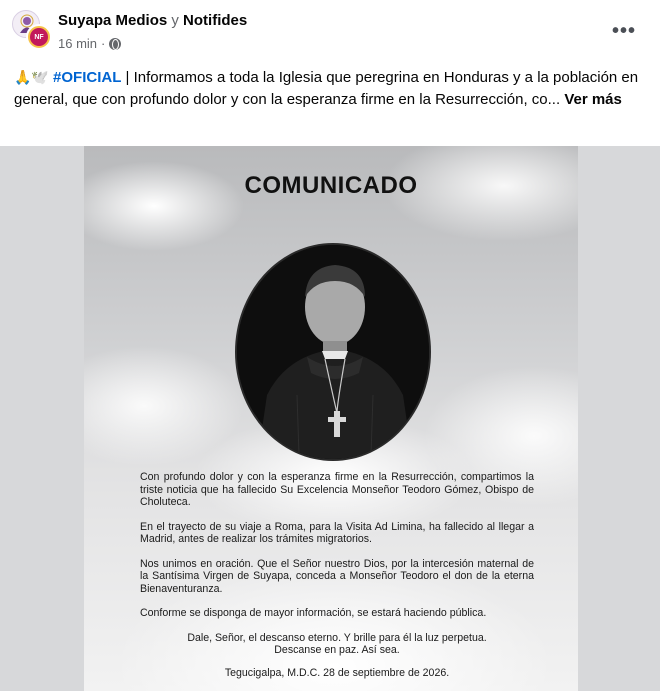 This screenshot has width=660, height=691. Describe the element at coordinates (77, 43) in the screenshot. I see `post-timestamp: 16 min` at that location.